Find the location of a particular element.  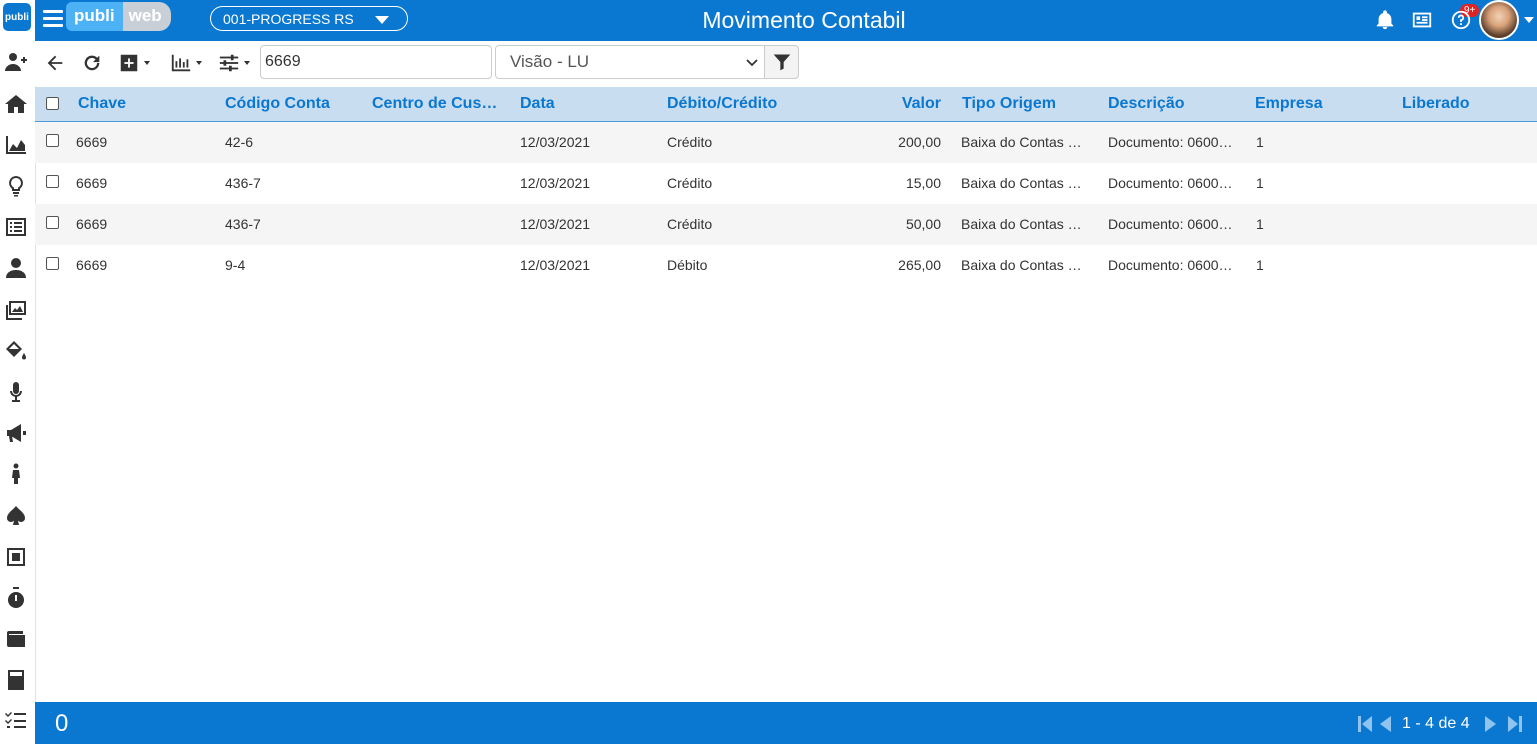

filter-button is located at coordinates (781, 62).